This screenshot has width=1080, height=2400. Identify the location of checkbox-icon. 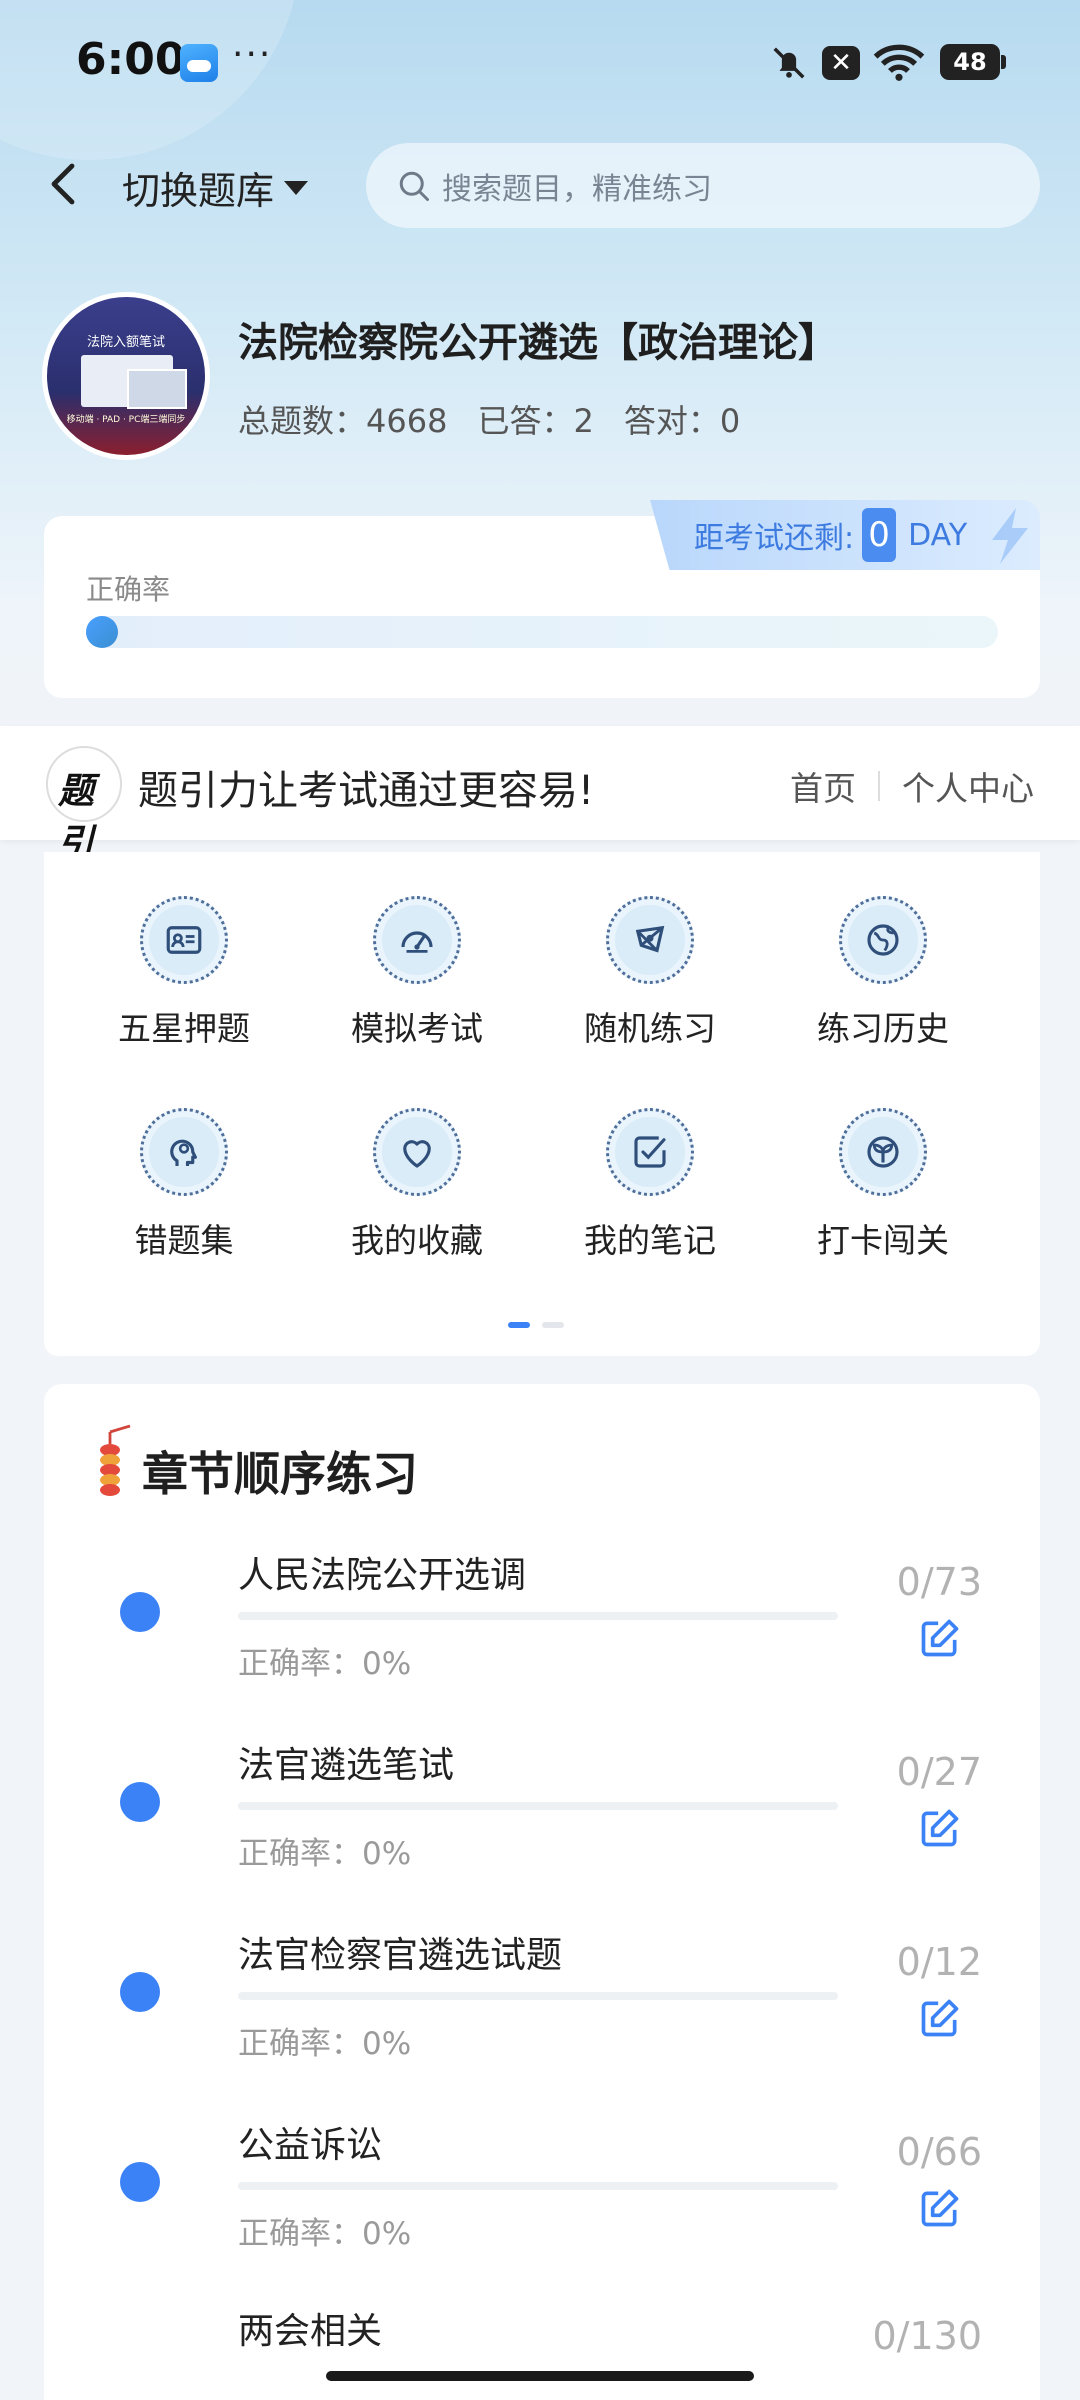
(650, 1152).